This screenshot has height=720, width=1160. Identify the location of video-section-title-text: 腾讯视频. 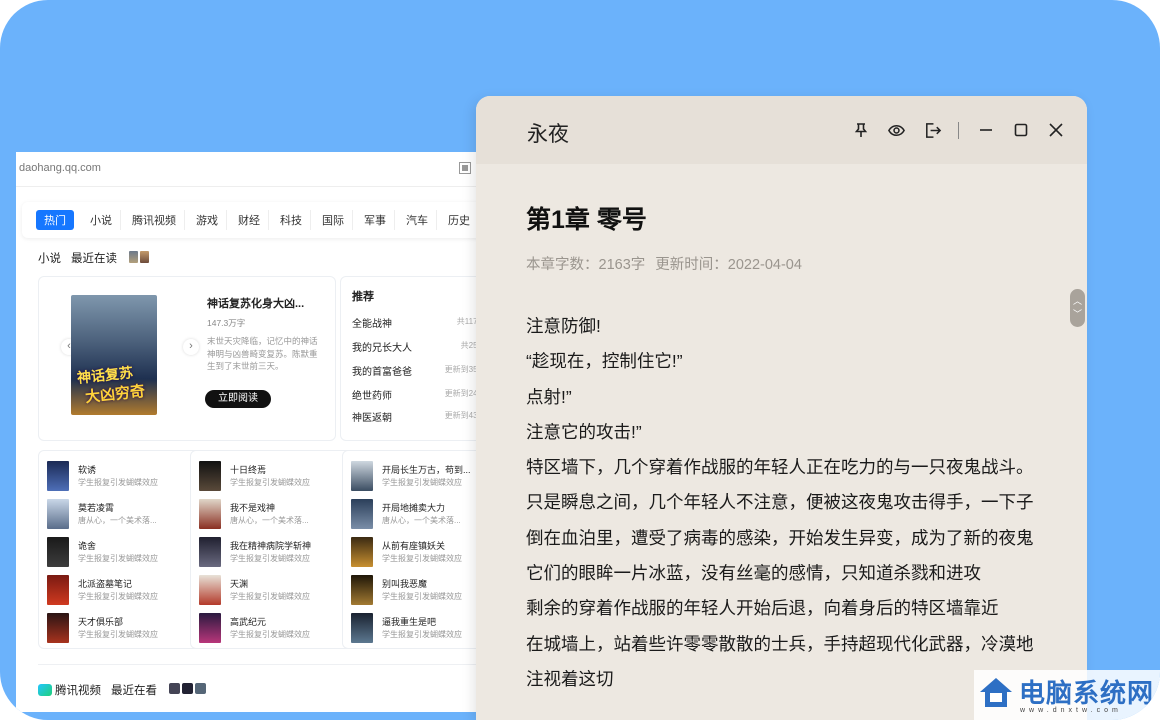
(78, 691).